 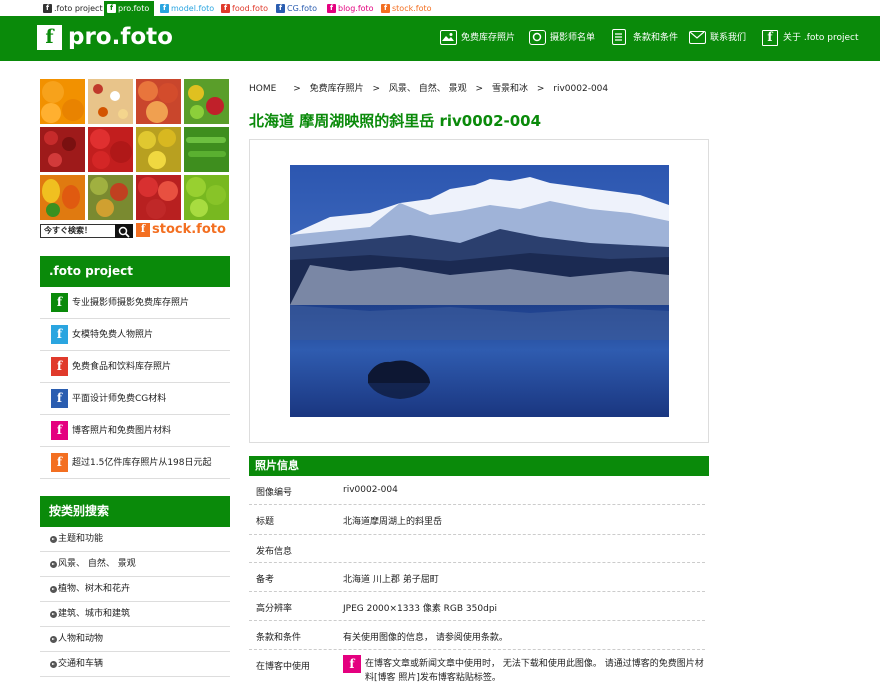 What do you see at coordinates (206, 197) in the screenshot?
I see `limes-image` at bounding box center [206, 197].